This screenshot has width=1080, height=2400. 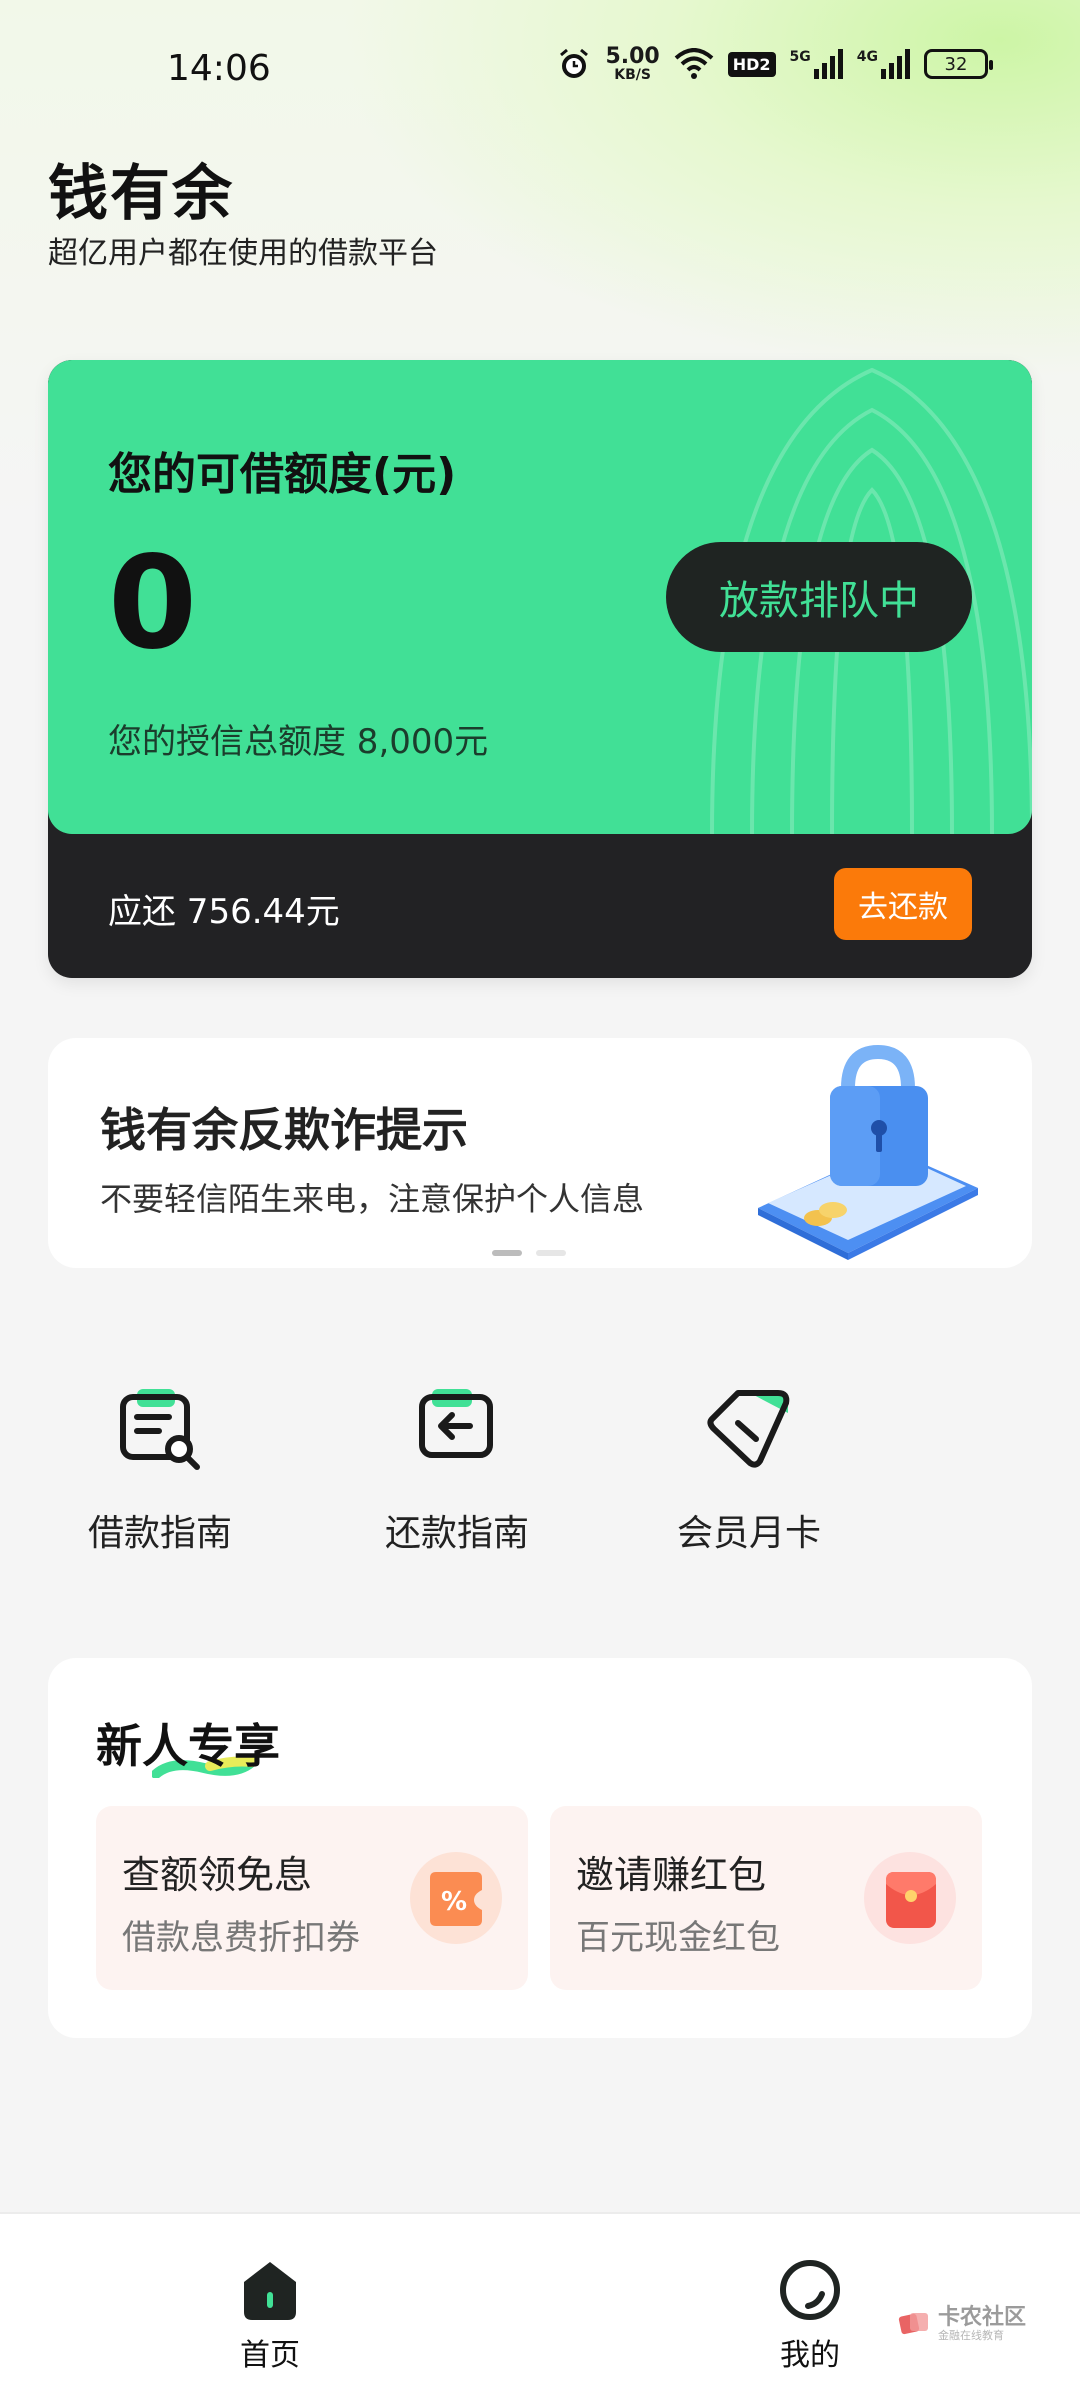 I want to click on signal-label-4g: 4G, so click(x=867, y=57).